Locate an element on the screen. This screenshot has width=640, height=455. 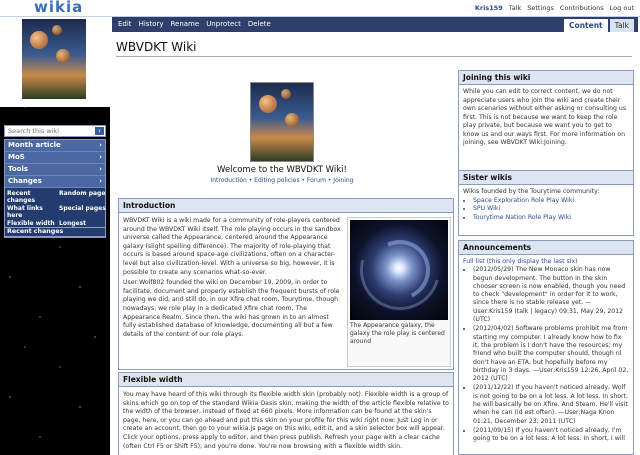
recent-changes-widget: Recent changes is located at coordinates (55, 232).